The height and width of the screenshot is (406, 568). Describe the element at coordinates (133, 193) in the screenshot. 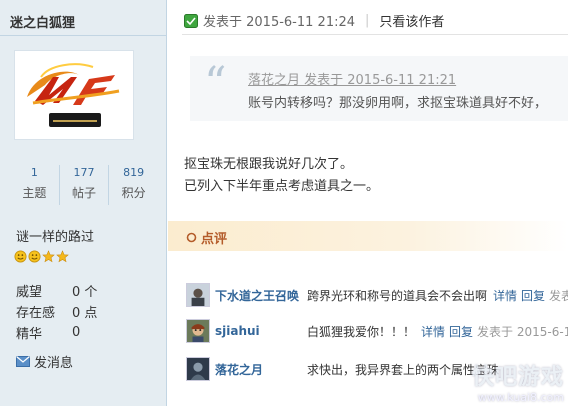

I see `stat-points-label: 积分` at that location.